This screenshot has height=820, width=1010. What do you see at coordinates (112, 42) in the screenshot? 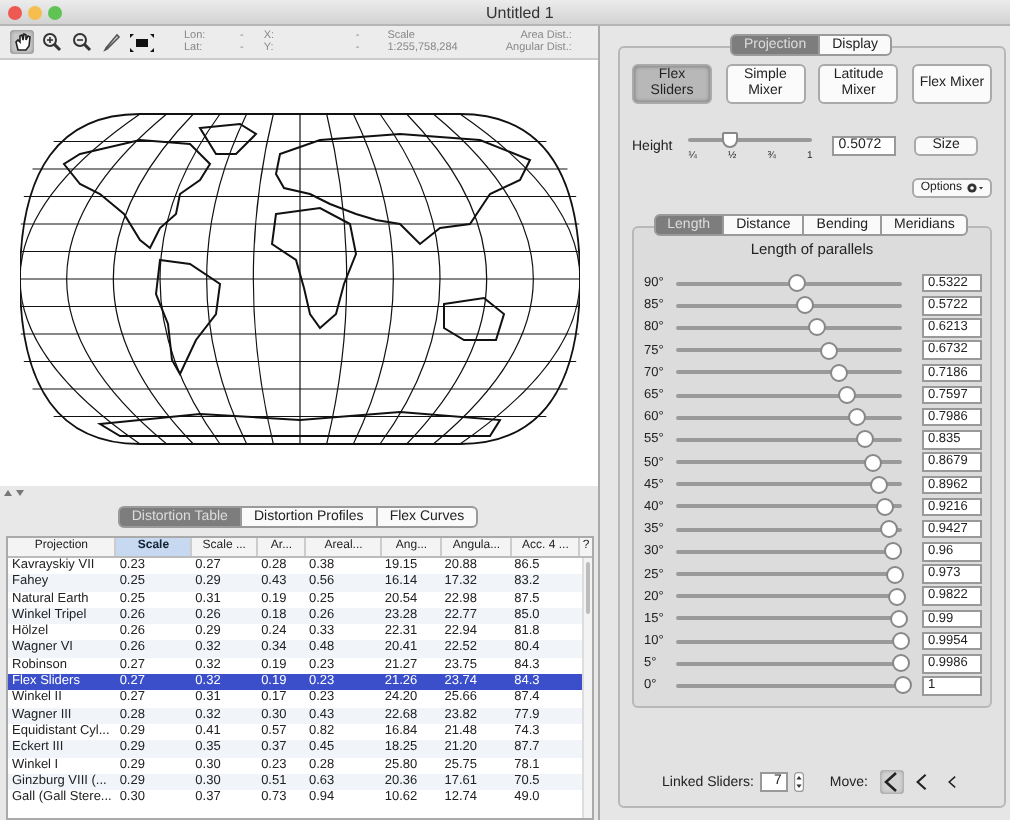
I see `pencil-button` at bounding box center [112, 42].